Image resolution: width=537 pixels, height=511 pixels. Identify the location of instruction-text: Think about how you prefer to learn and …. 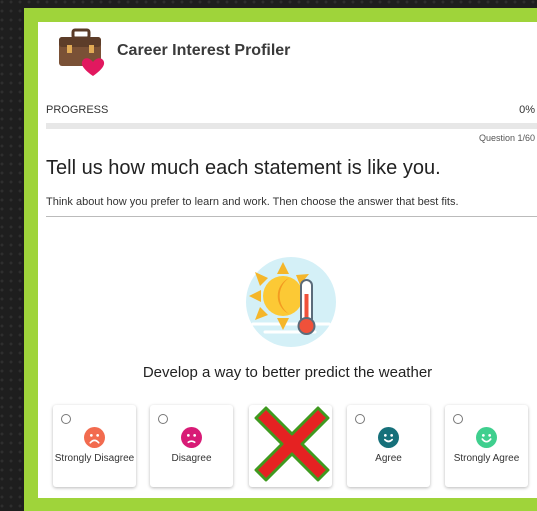
(252, 202).